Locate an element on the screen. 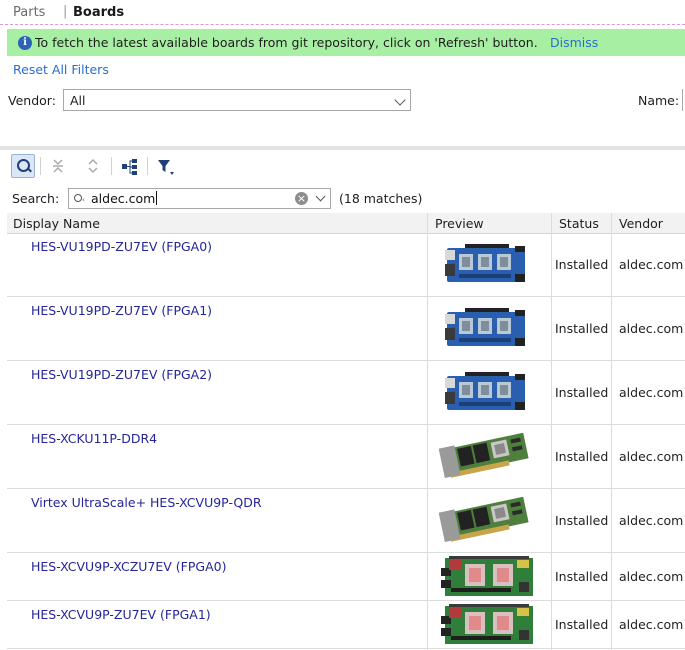 The image size is (685, 650). panel-divider is located at coordinates (342, 148).